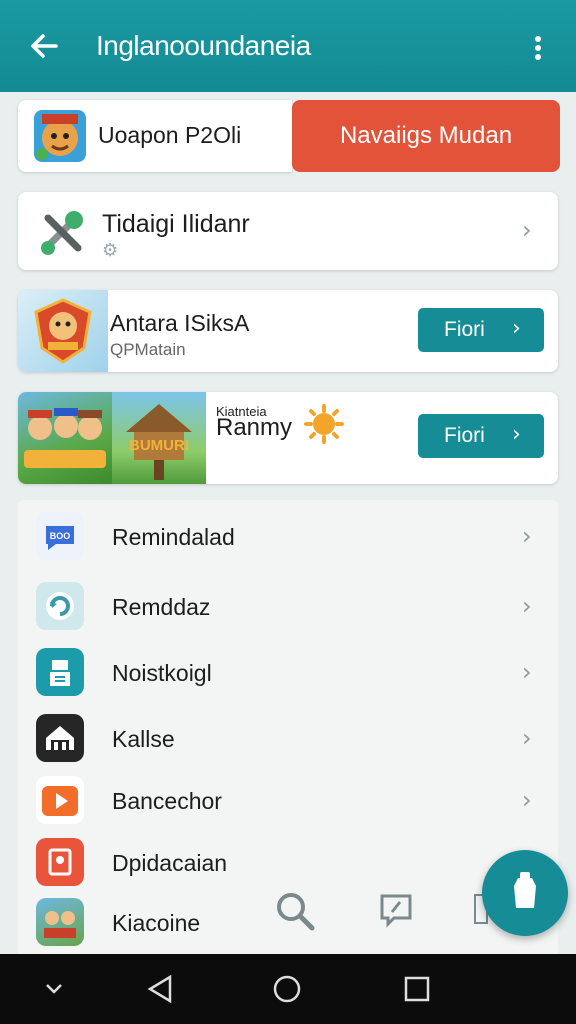  Describe the element at coordinates (60, 738) in the screenshot. I see `home-icon` at that location.